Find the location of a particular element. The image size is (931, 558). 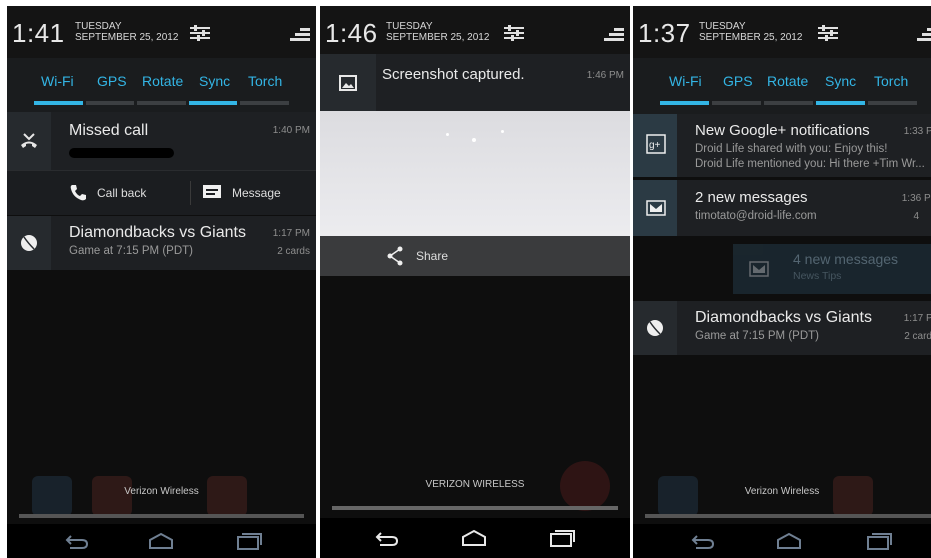

missed-call-actions: Call back Message is located at coordinates (161, 192).